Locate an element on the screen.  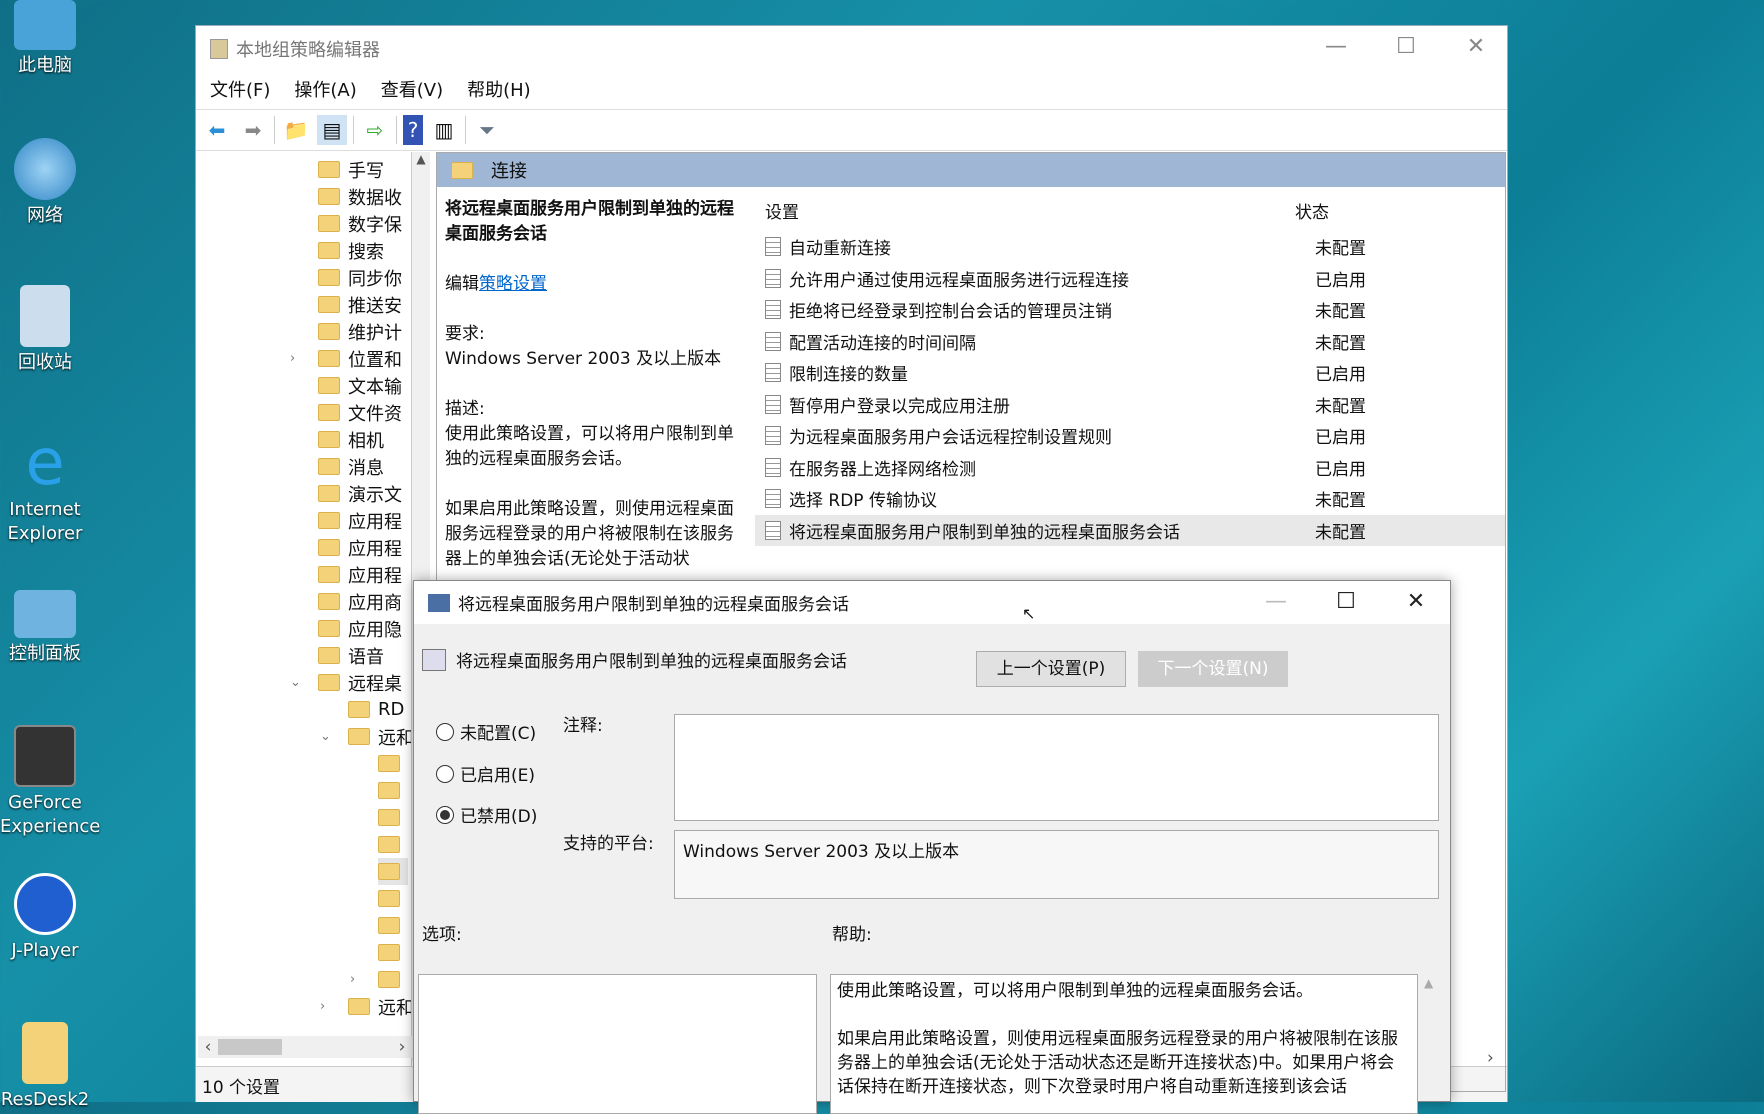
desktop-icon-ie: e Internet Explorer is located at coordinates (45, 488).